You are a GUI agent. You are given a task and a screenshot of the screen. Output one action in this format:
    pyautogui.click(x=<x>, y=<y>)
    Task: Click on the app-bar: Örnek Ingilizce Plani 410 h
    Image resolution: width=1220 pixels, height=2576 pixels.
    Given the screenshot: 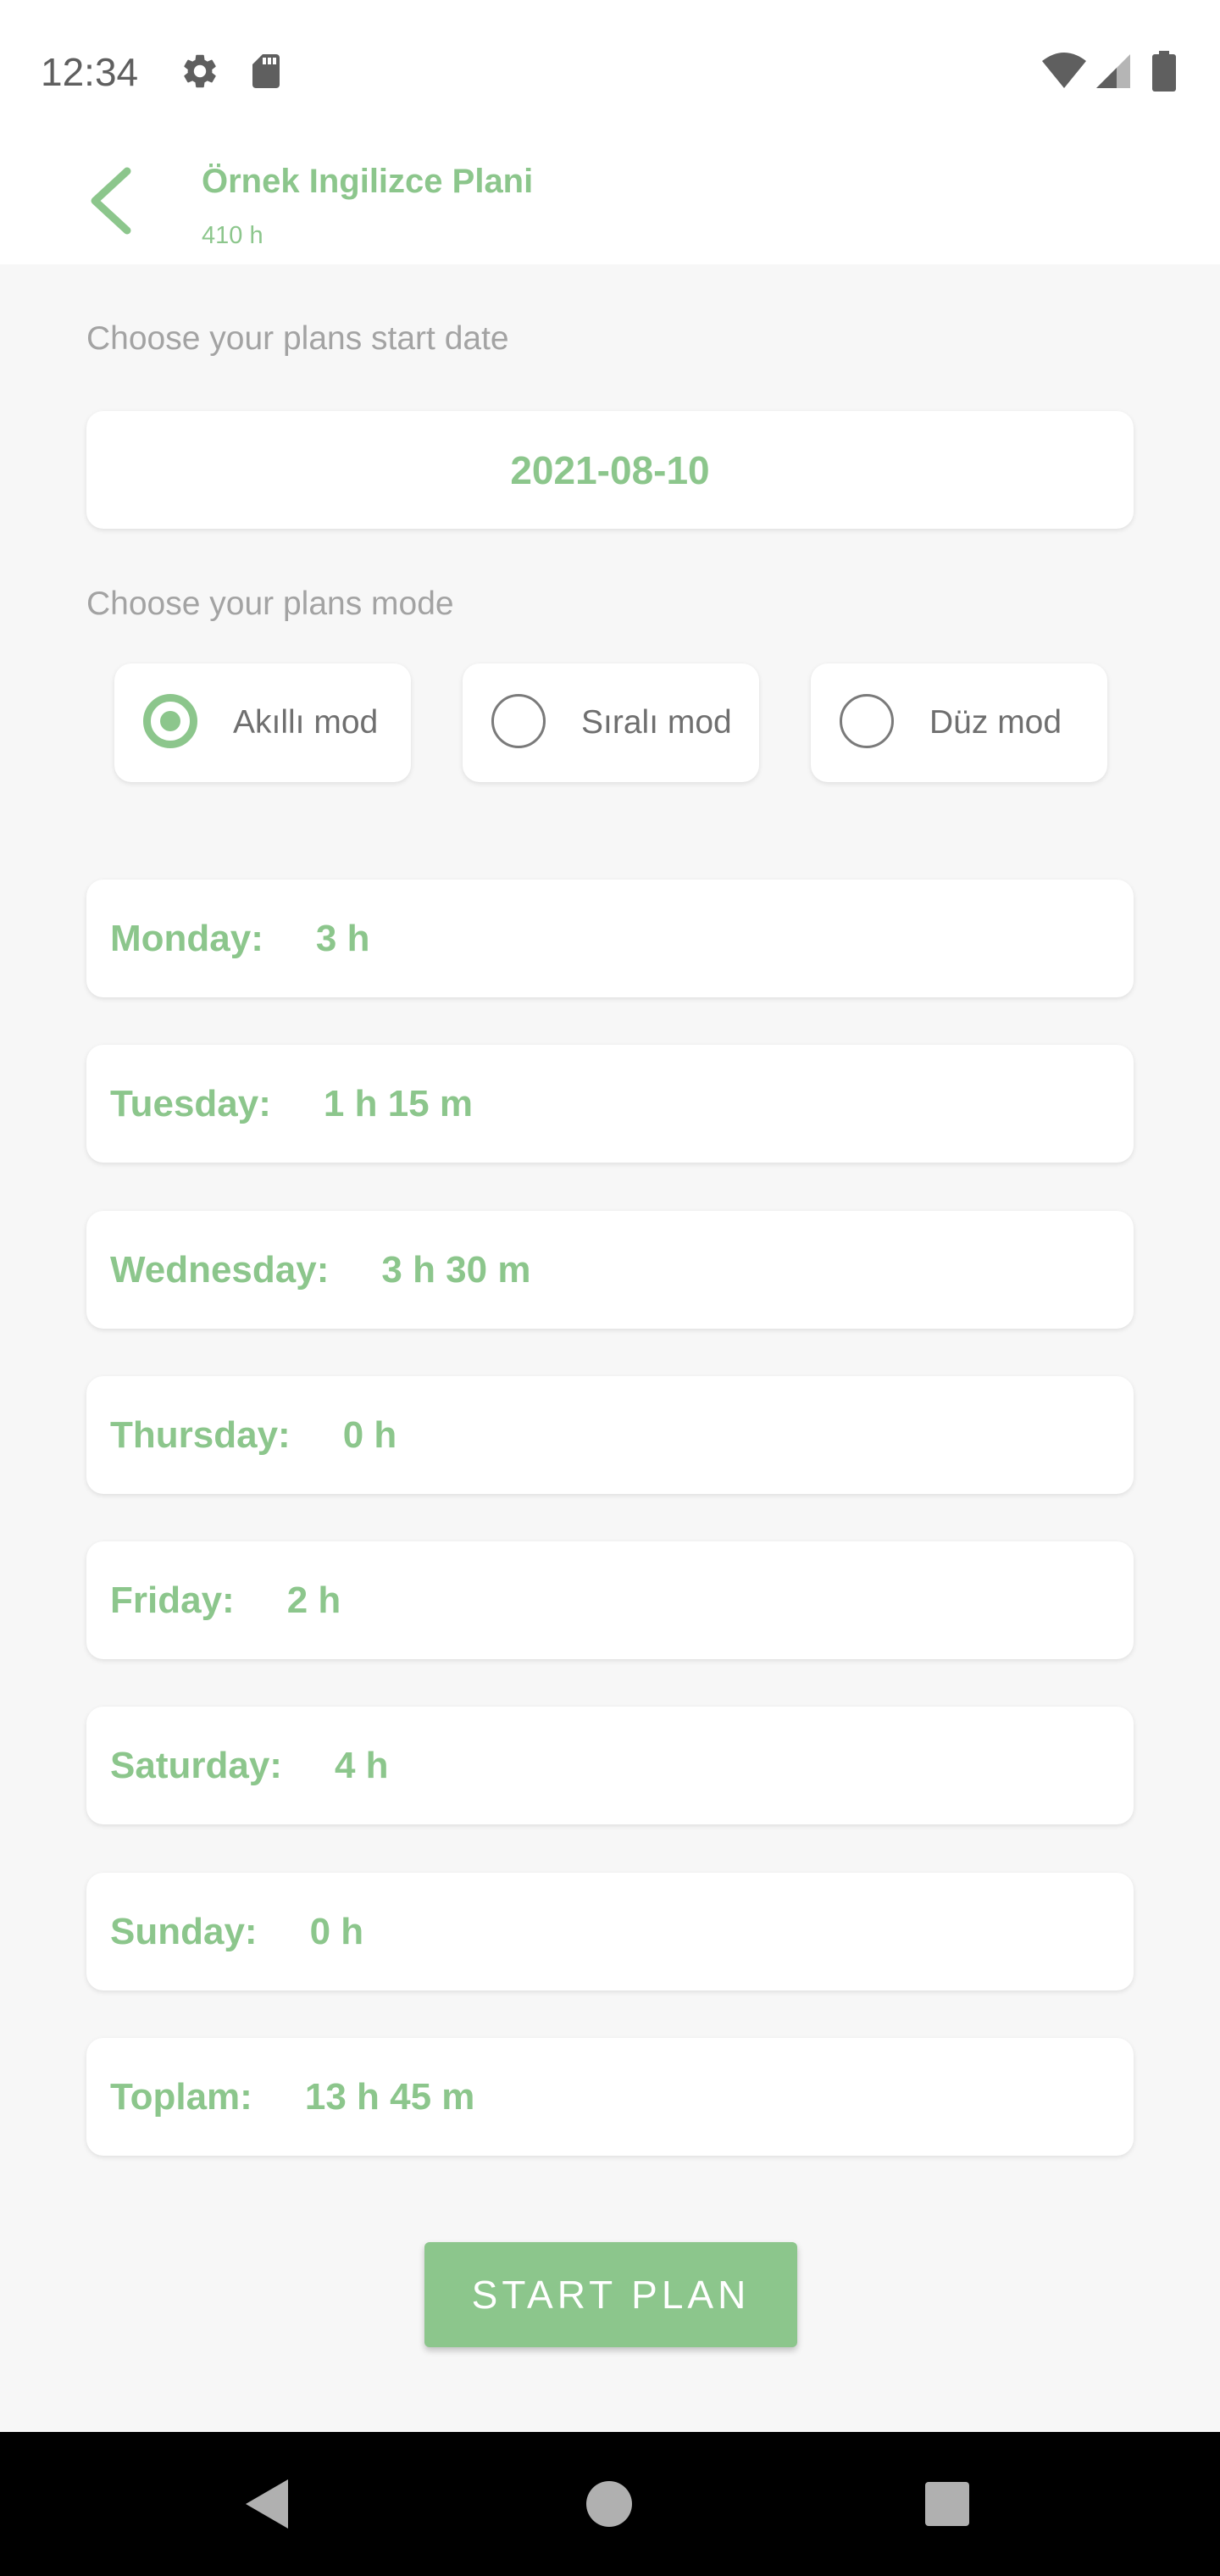 What is the action you would take?
    pyautogui.click(x=610, y=204)
    